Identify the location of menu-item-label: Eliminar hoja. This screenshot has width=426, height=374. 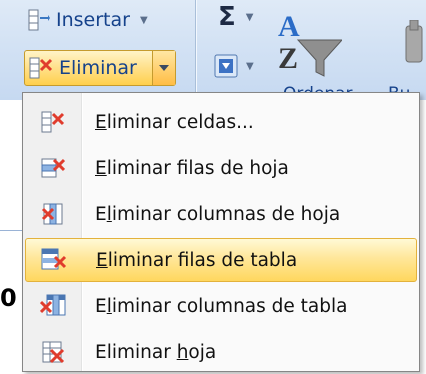
(156, 352).